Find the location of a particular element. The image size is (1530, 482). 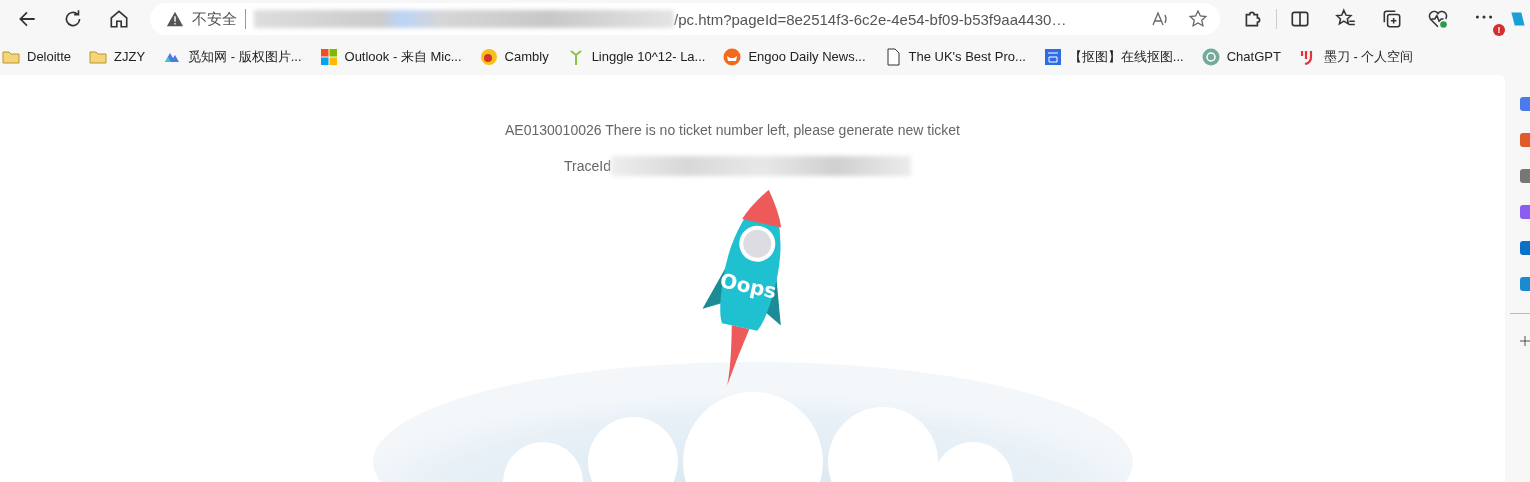

bookmark: ZJZY is located at coordinates (117, 56).